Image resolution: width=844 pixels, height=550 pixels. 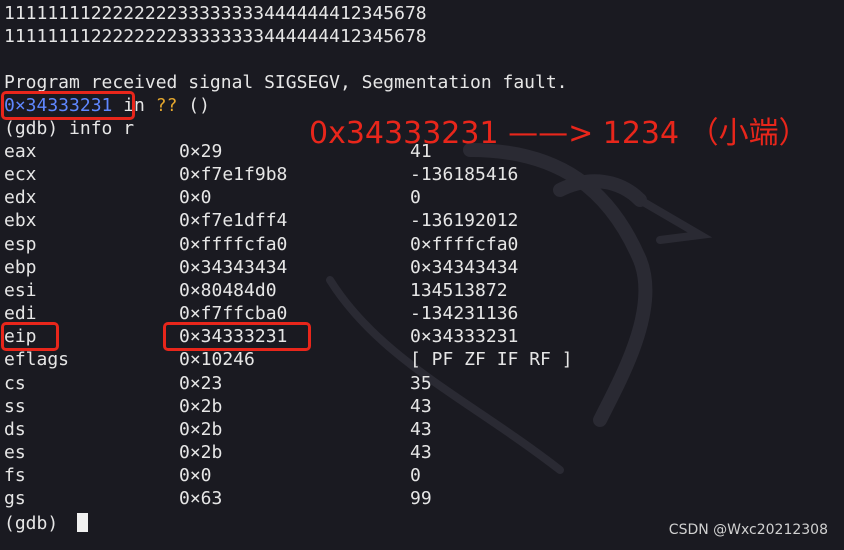 What do you see at coordinates (68, 105) in the screenshot?
I see `highlight-crash-address` at bounding box center [68, 105].